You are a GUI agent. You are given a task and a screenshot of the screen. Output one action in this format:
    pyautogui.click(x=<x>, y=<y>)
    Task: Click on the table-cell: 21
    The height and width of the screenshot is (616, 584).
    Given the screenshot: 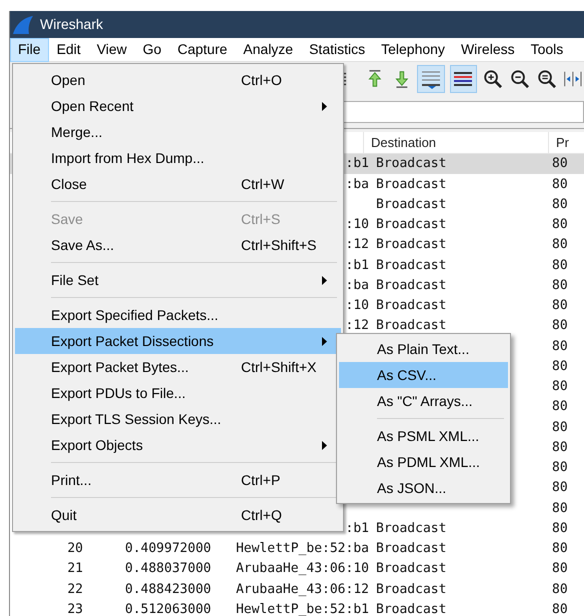 What is the action you would take?
    pyautogui.click(x=75, y=568)
    